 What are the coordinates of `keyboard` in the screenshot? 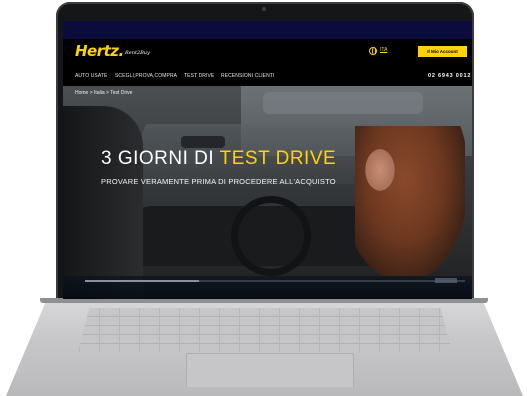 It's located at (265, 330).